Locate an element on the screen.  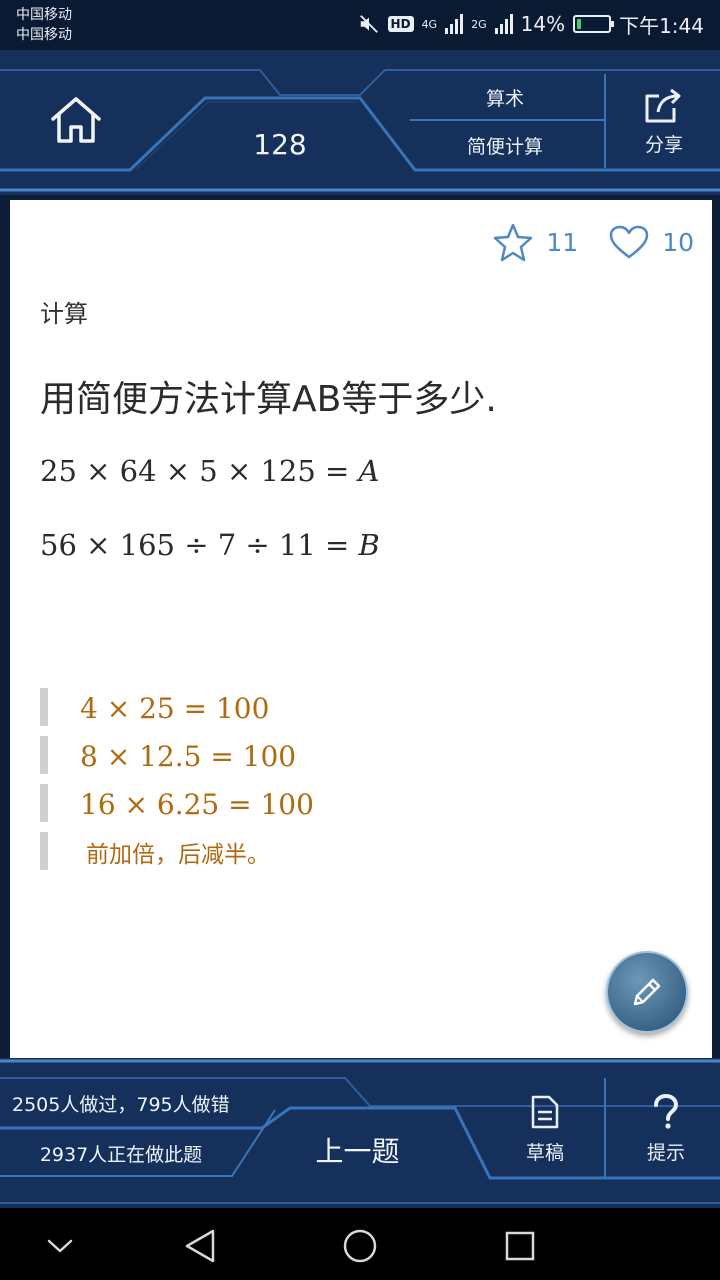
home-icon is located at coordinates (76, 120).